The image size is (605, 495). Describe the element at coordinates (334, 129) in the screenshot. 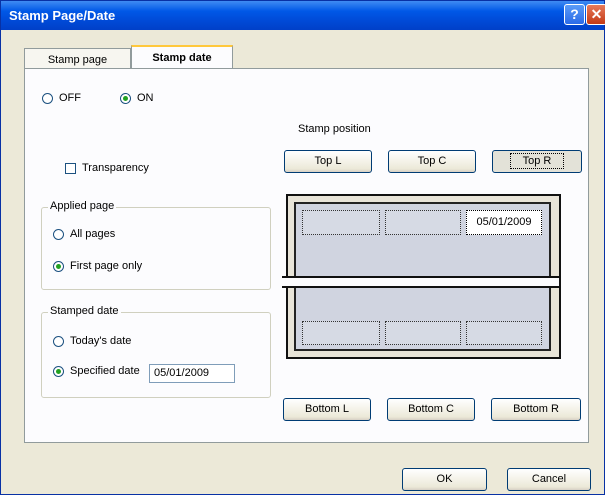

I see `stamp-position-label: Stamp position` at that location.